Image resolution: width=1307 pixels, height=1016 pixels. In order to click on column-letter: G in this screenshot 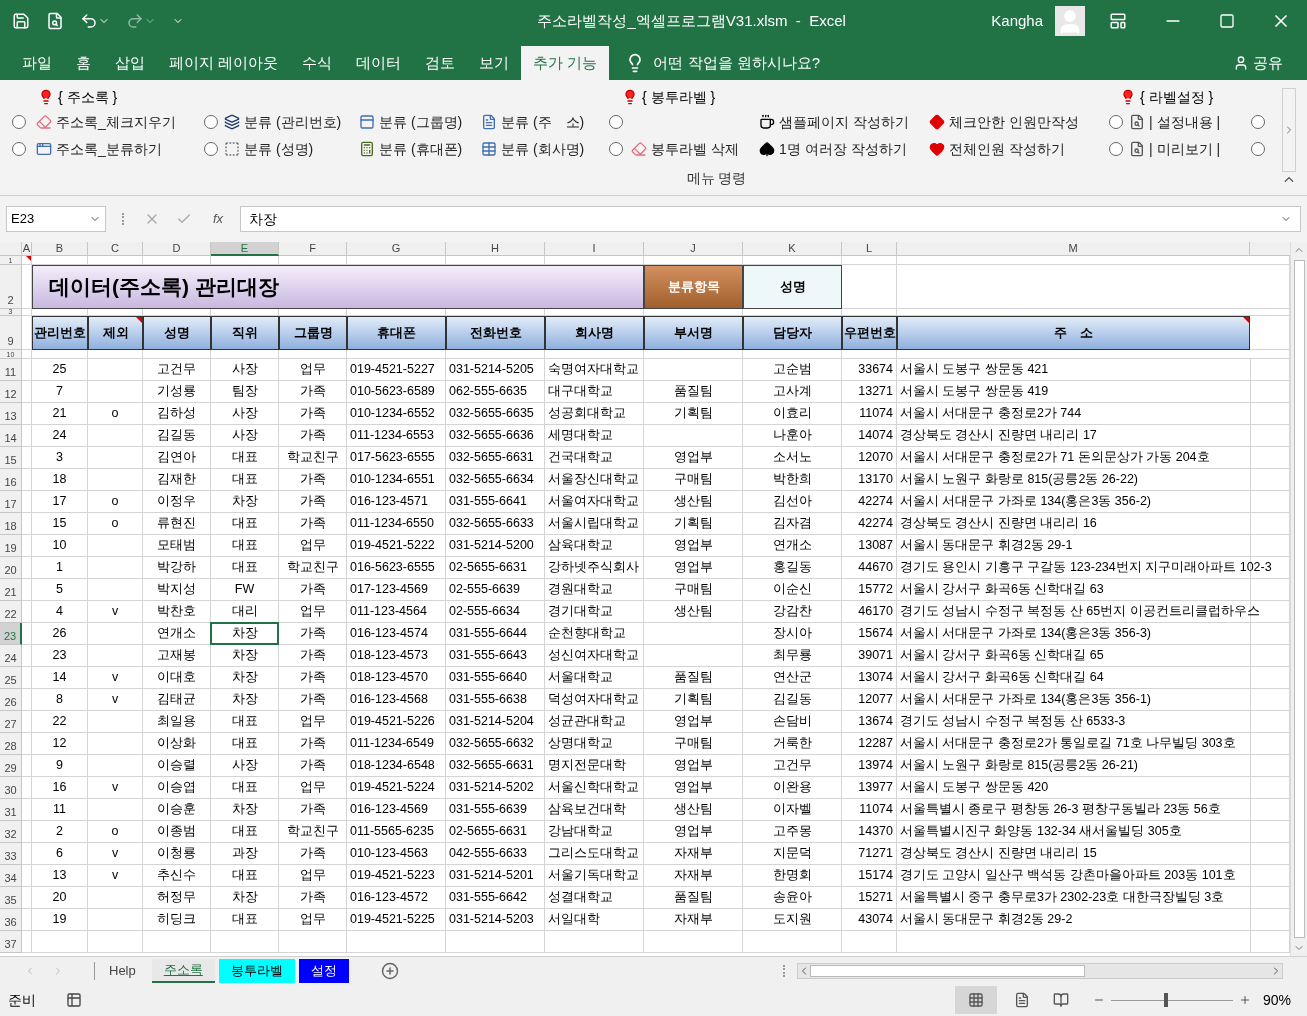, I will do `click(396, 249)`.